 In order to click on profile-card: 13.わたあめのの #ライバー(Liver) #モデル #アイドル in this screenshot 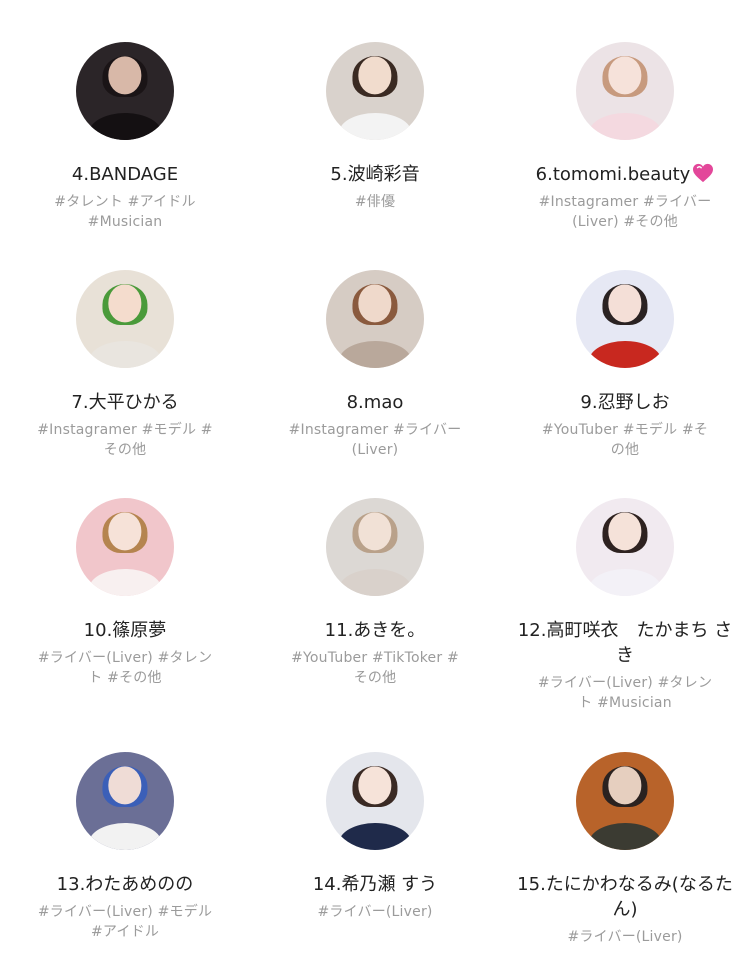, I will do `click(125, 847)`.